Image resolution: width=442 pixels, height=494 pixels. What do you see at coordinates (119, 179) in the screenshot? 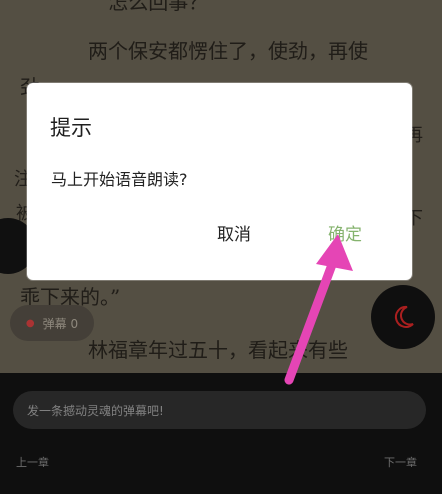
I see `dialog-message: 马上开始语音朗读?` at bounding box center [119, 179].